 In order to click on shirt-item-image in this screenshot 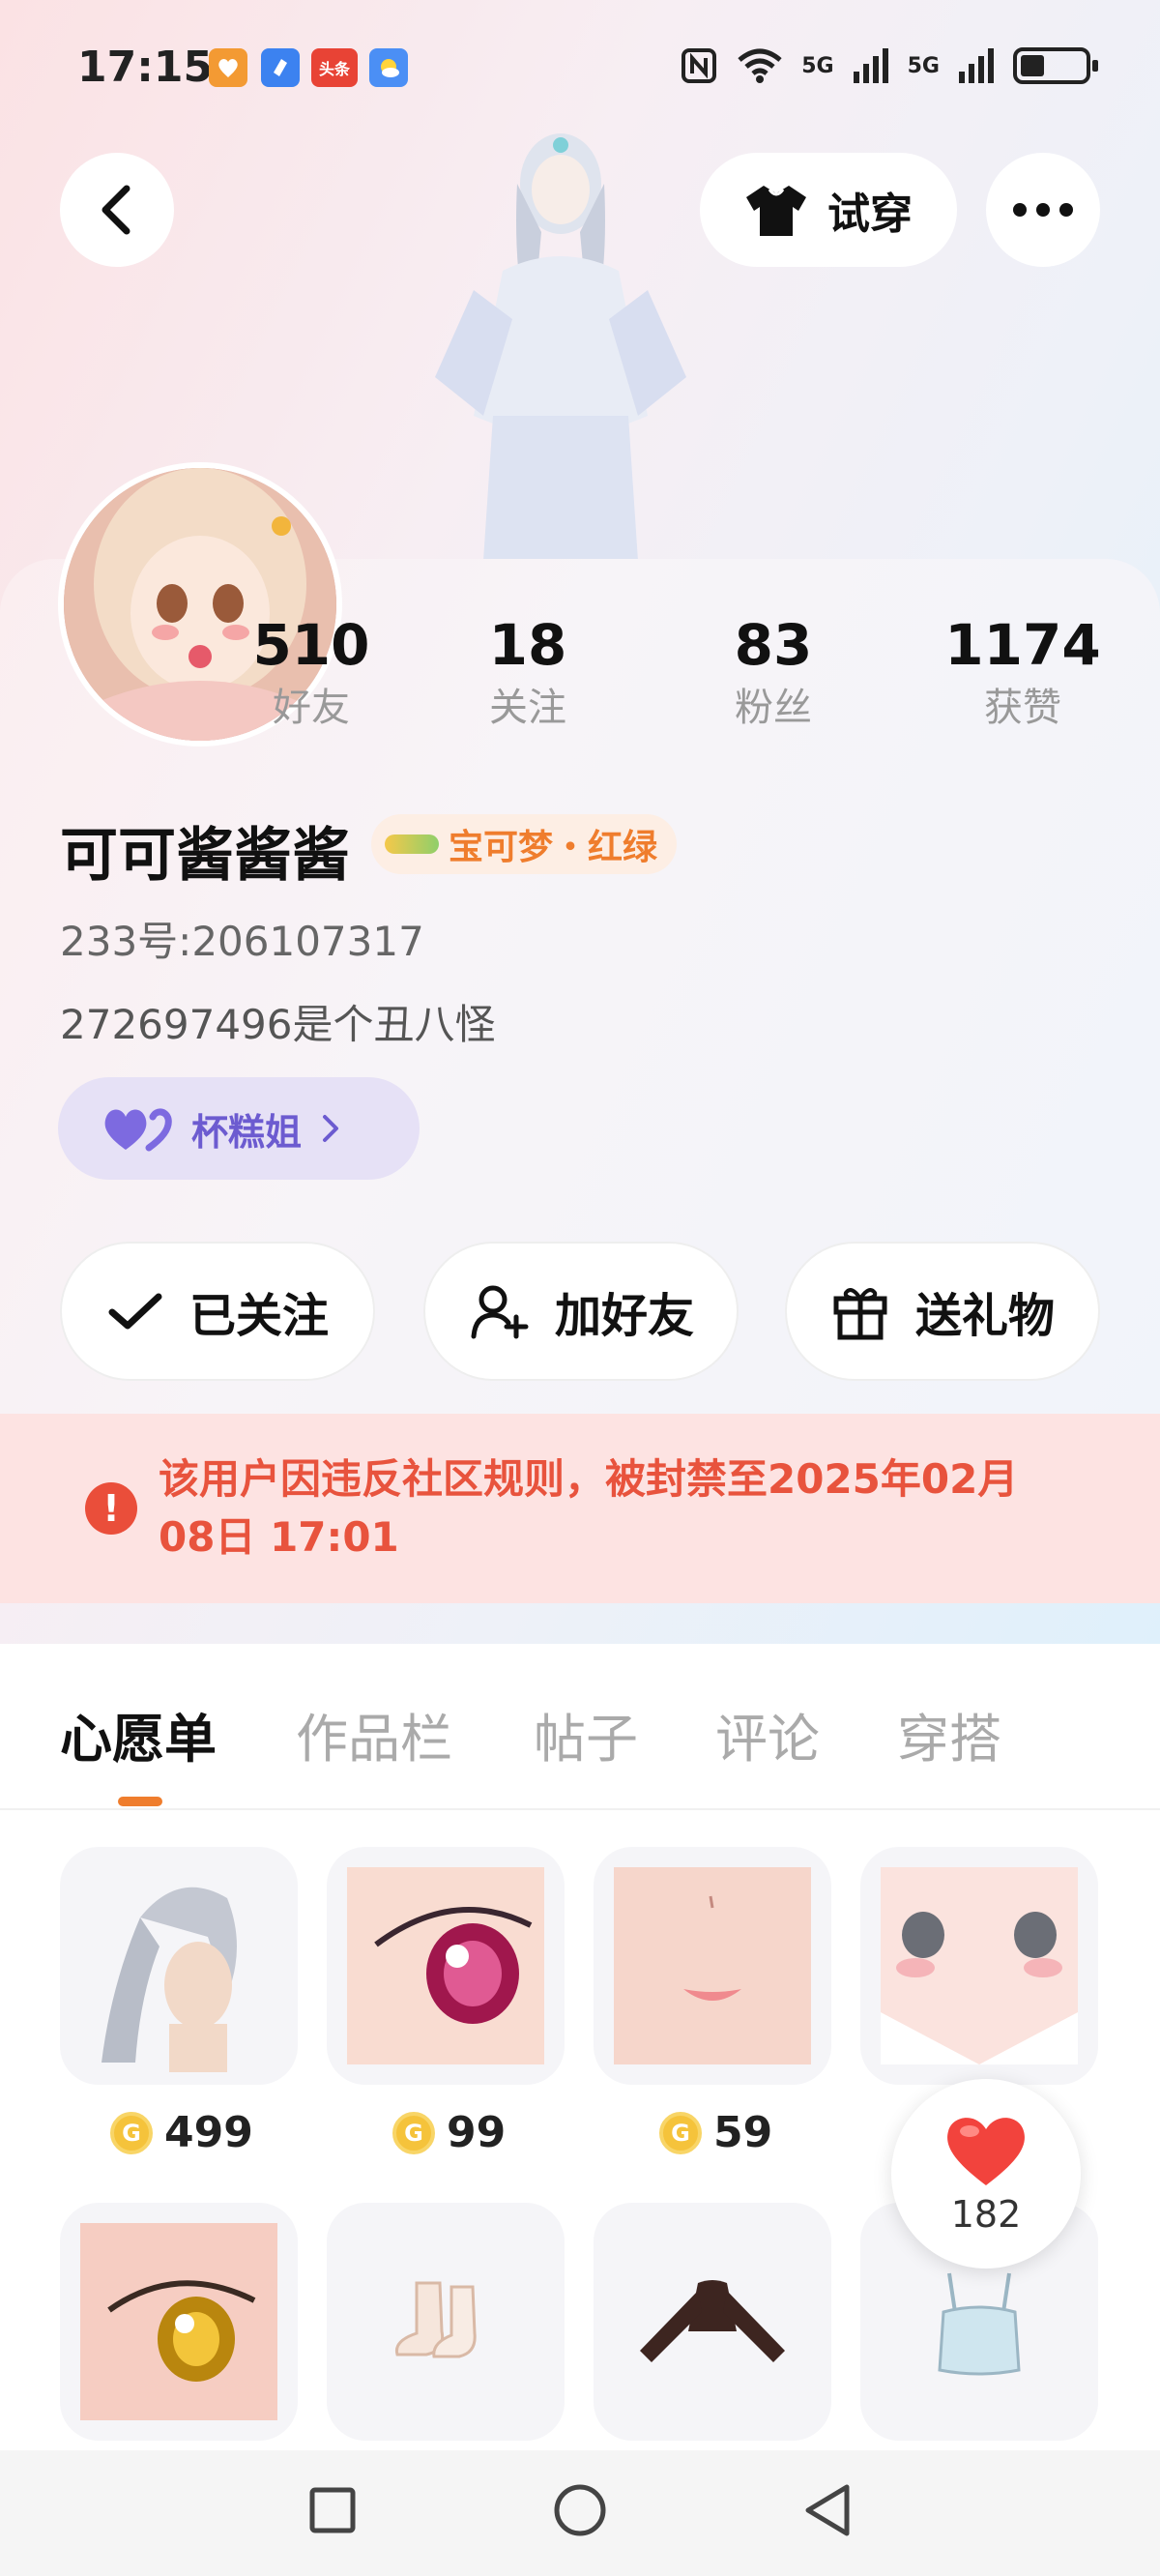, I will do `click(712, 2321)`.